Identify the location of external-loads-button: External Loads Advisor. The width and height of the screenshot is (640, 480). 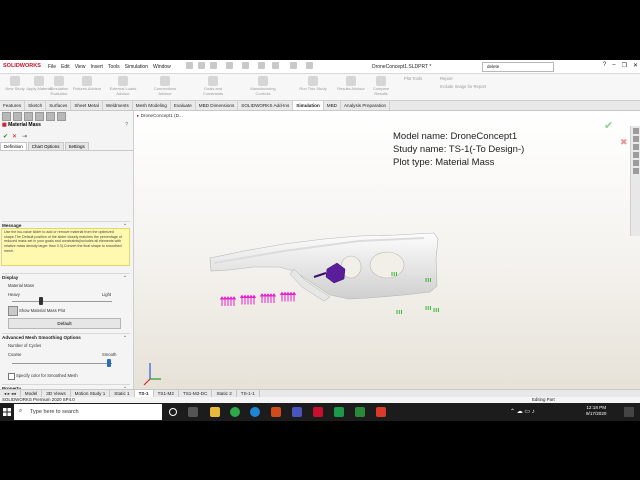
(123, 86).